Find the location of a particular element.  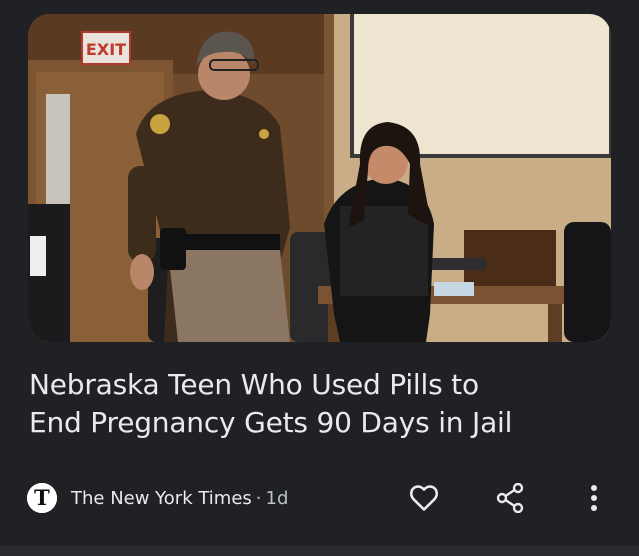

heart-icon is located at coordinates (424, 498).